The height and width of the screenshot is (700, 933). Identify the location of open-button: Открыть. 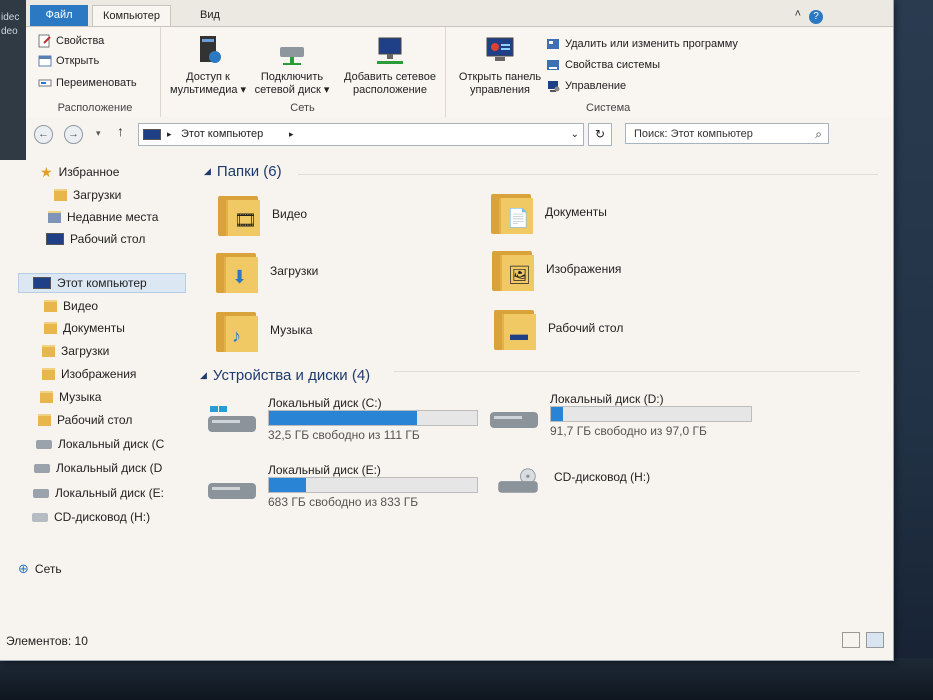
(68, 61).